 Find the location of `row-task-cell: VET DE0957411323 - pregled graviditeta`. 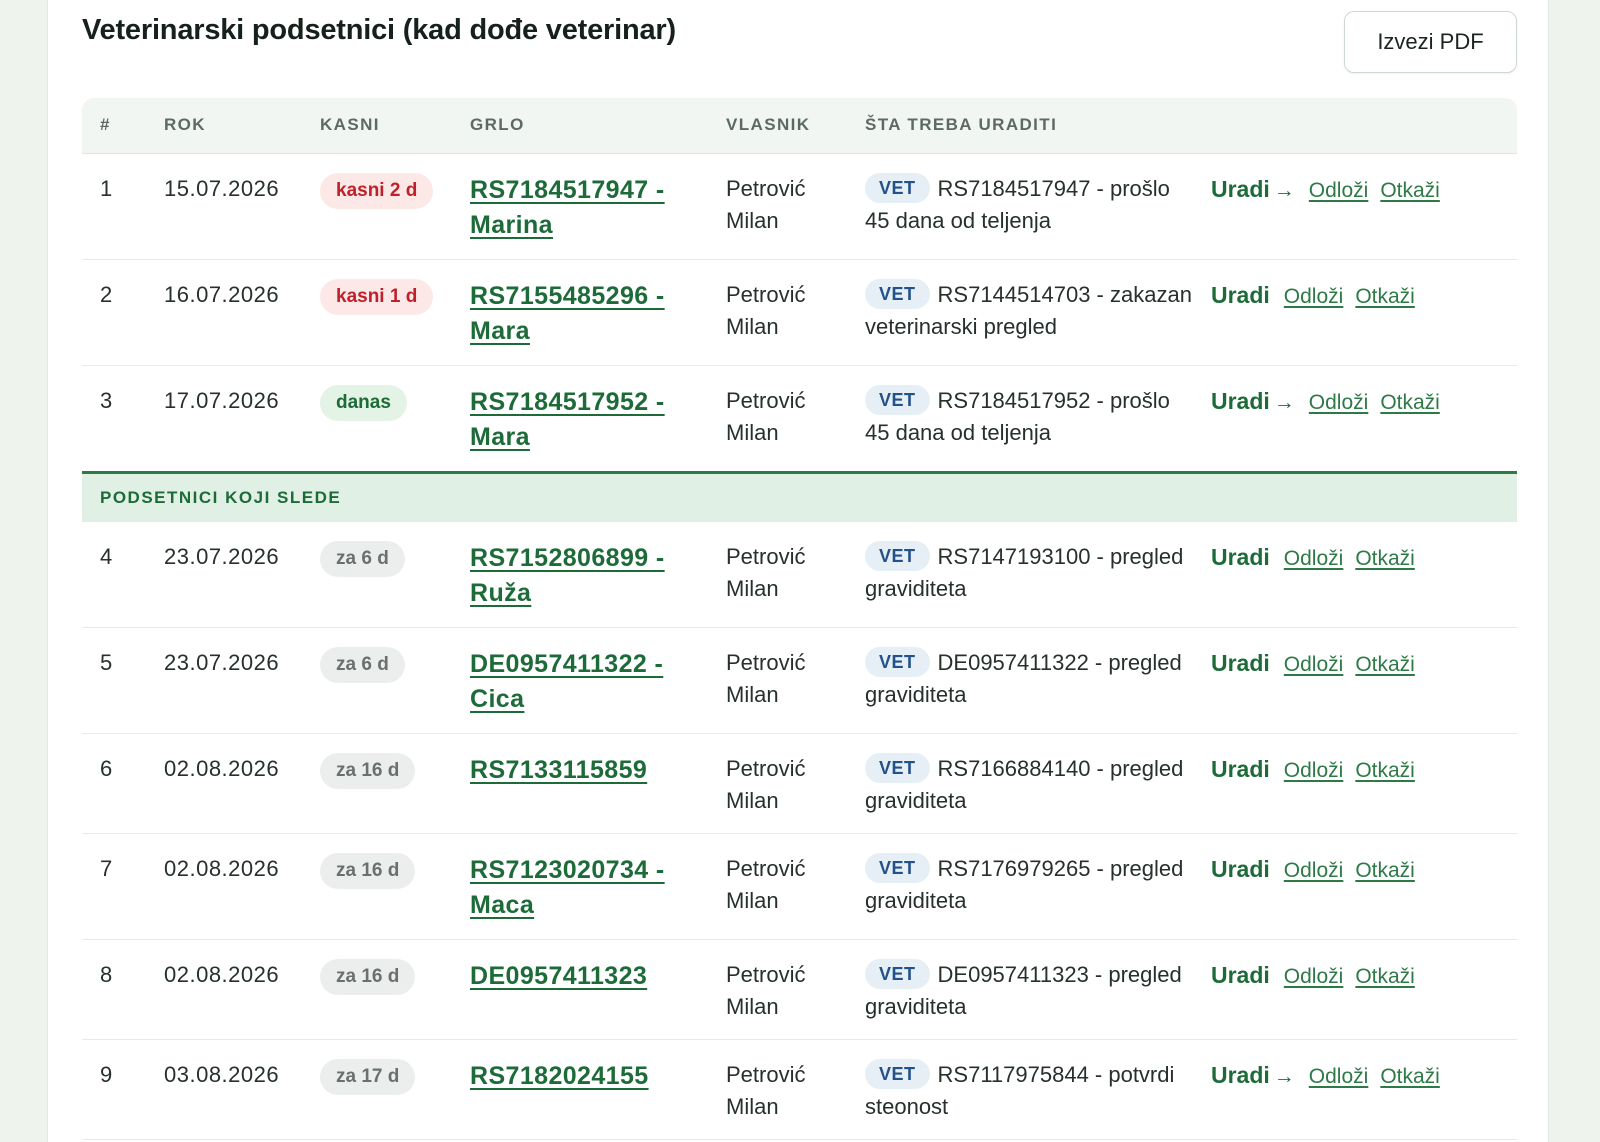

row-task-cell: VET DE0957411323 - pregled graviditeta is located at coordinates (1020, 989).